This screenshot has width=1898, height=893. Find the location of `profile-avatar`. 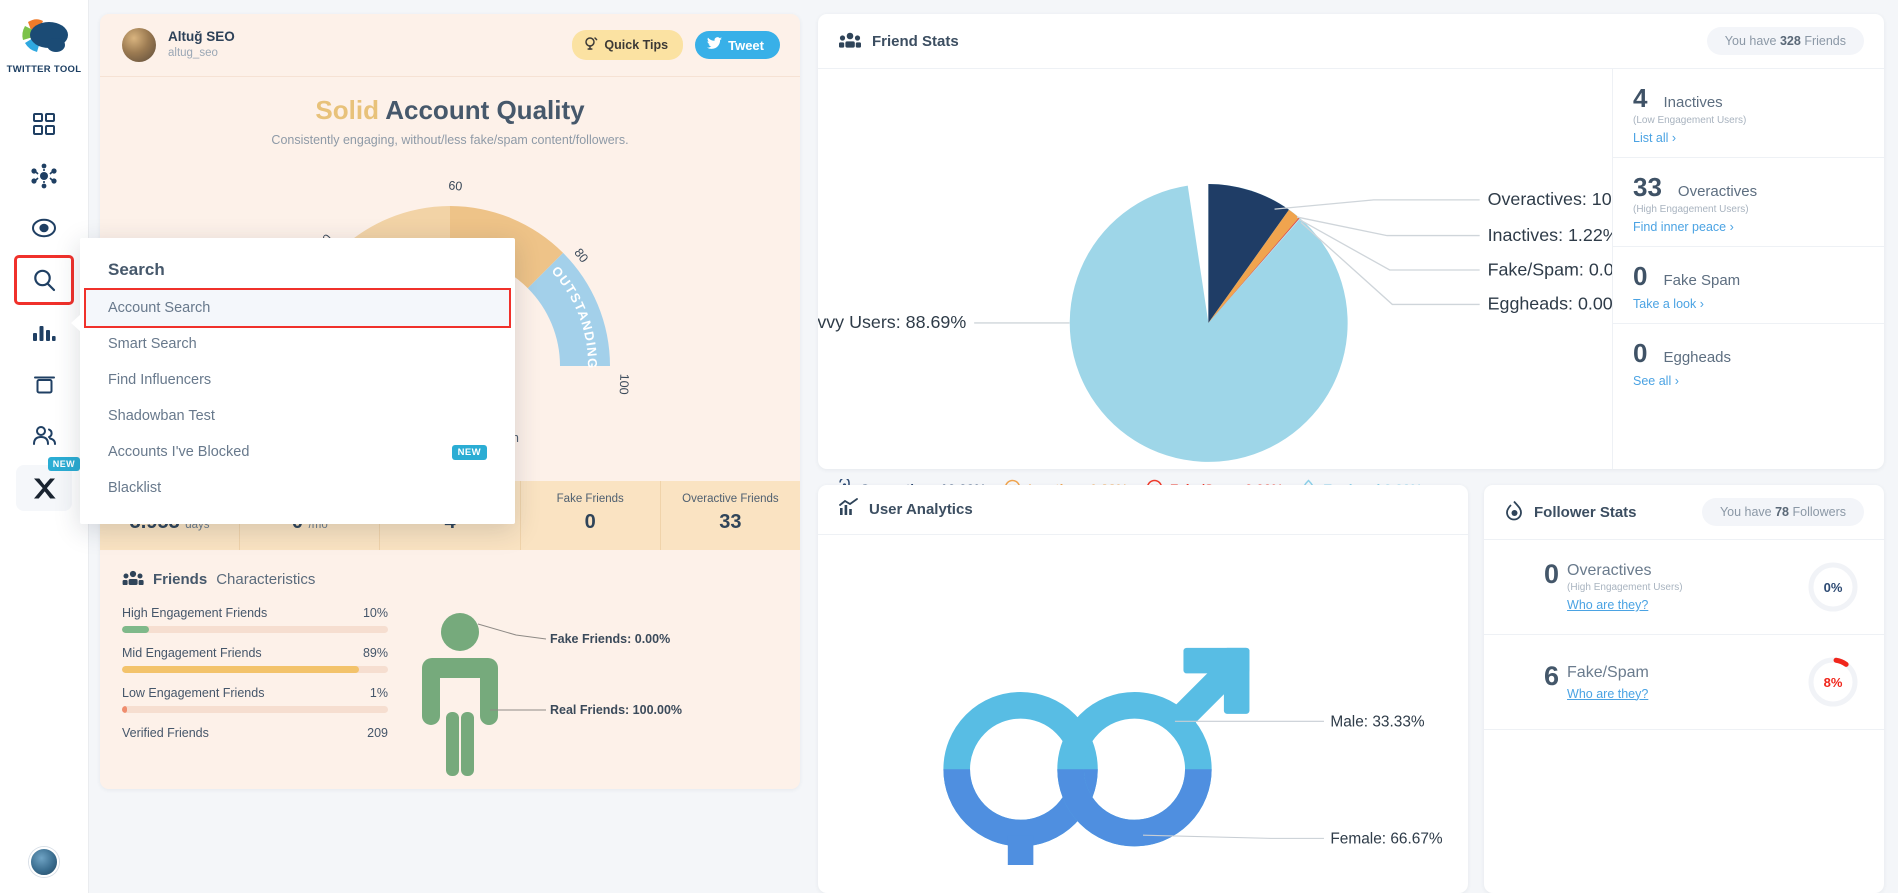

profile-avatar is located at coordinates (139, 45).